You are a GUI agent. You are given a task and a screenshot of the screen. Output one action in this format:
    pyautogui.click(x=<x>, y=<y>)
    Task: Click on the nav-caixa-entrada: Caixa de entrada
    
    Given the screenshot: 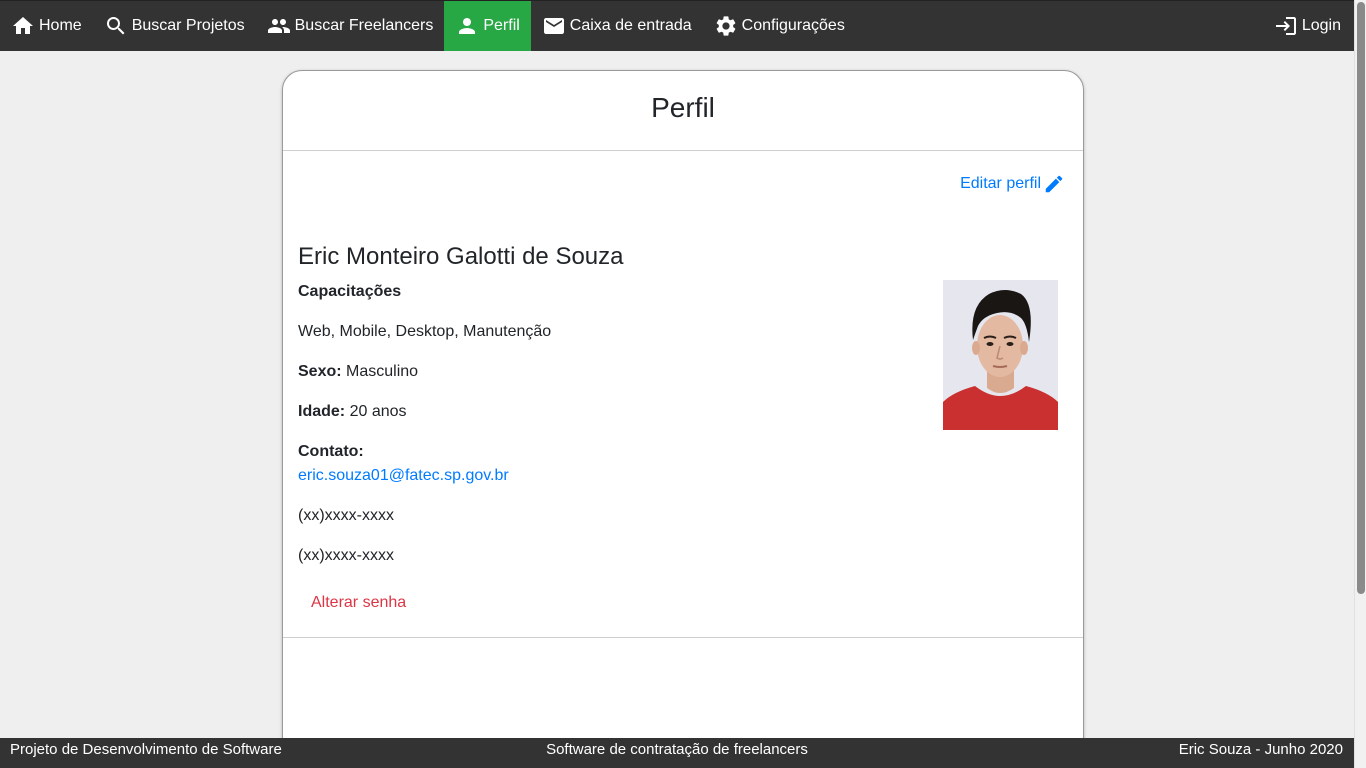 What is the action you would take?
    pyautogui.click(x=617, y=26)
    